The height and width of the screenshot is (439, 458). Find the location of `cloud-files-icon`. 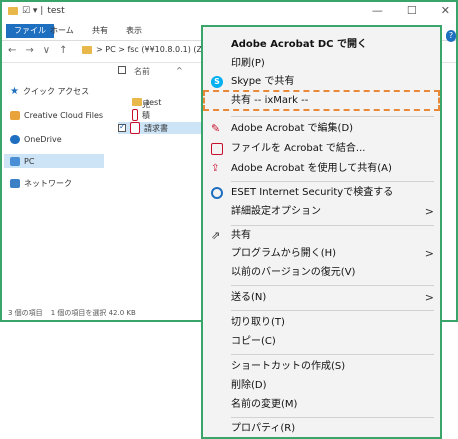

cloud-files-icon is located at coordinates (15, 115).